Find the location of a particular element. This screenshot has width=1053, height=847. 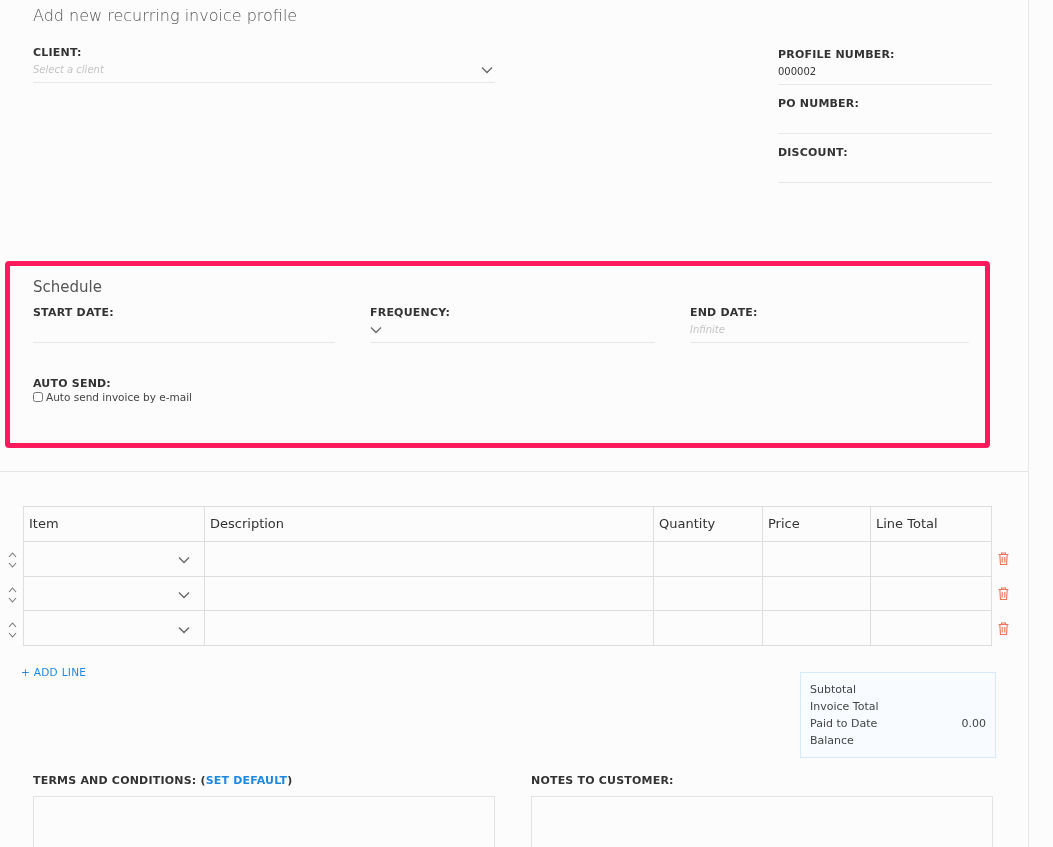

total-value: 0.00 is located at coordinates (973, 724).